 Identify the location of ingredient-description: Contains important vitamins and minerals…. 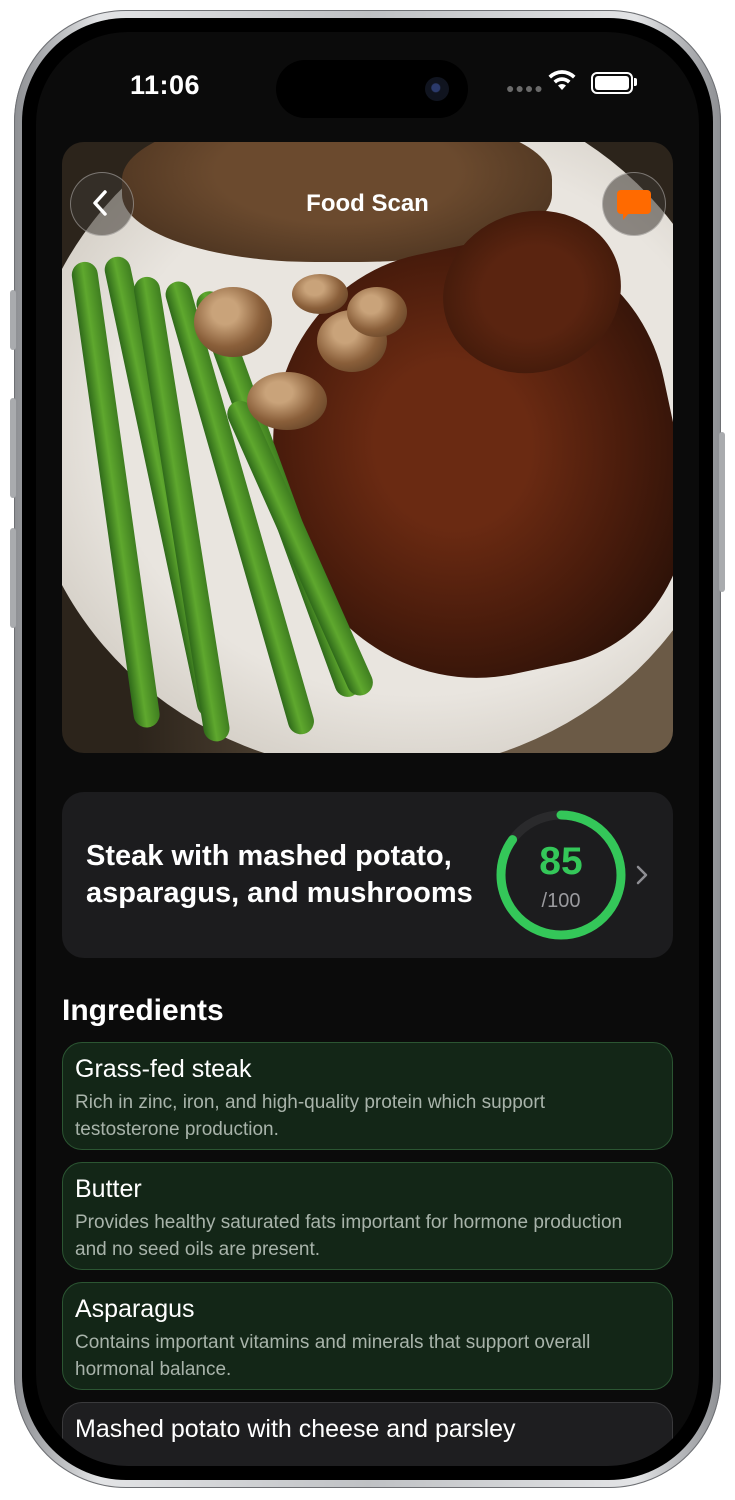
(333, 1356).